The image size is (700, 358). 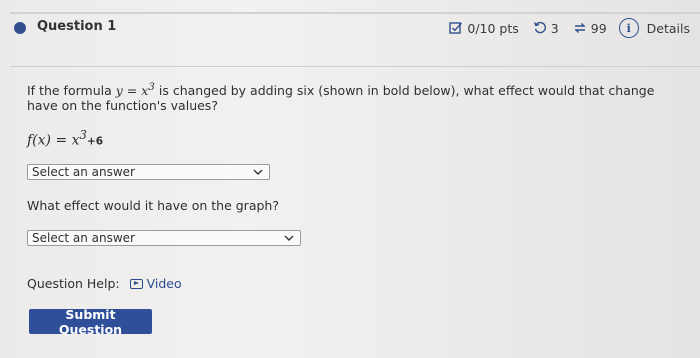 I want to click on answer-select-2: Select an answer, so click(x=164, y=238).